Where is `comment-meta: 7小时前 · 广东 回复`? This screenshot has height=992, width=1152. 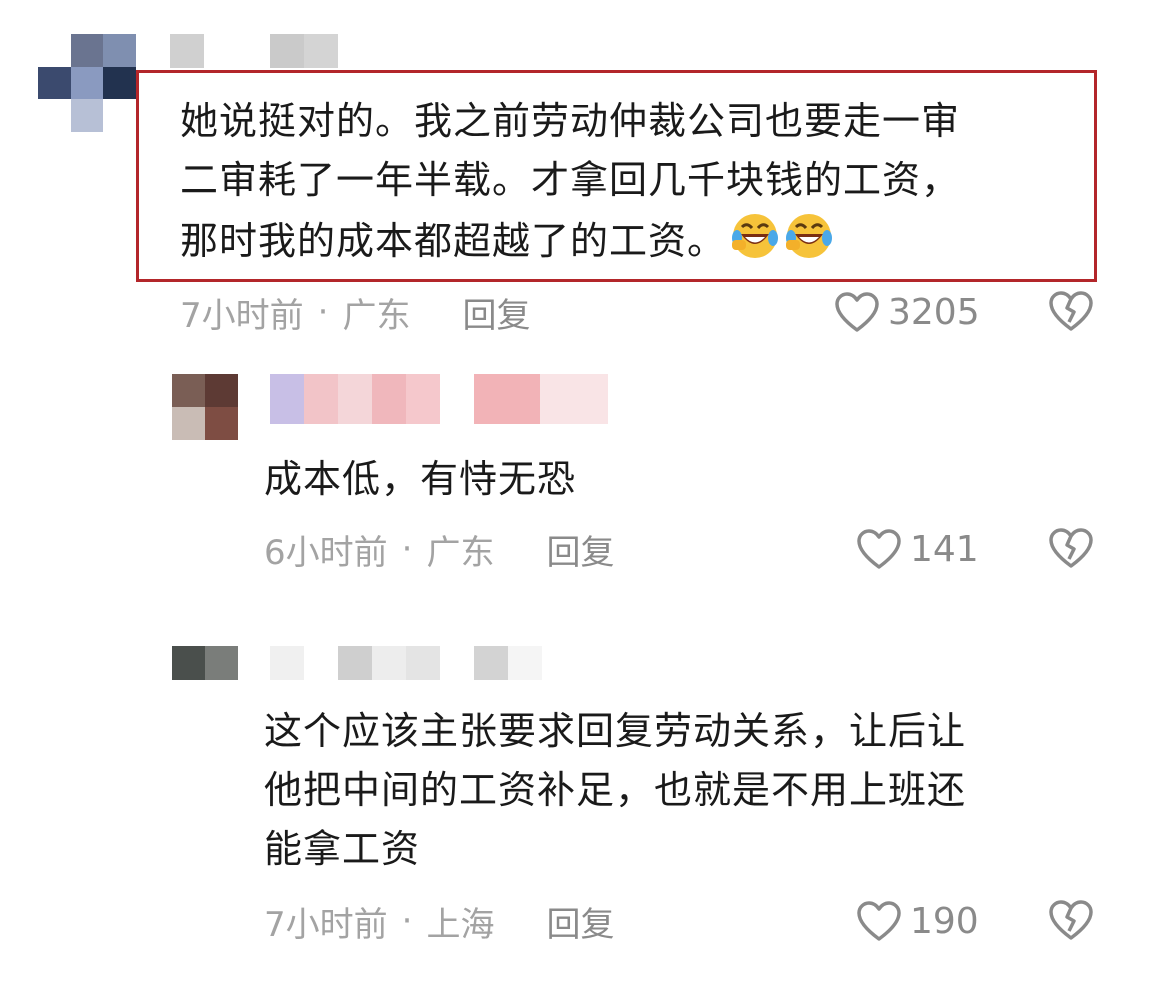 comment-meta: 7小时前 · 广东 回复 is located at coordinates (355, 312).